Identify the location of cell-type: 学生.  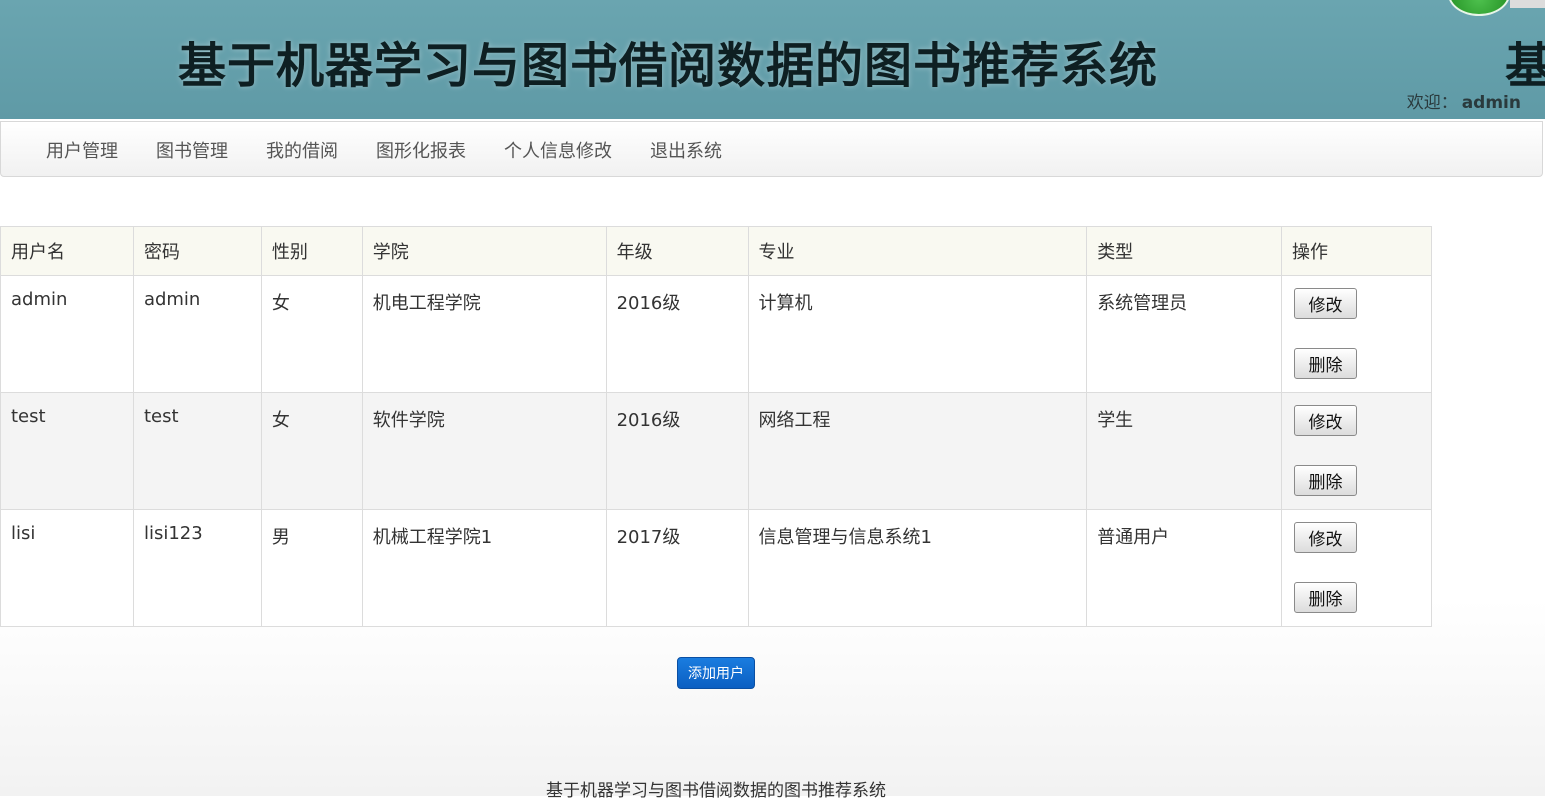
(1184, 451).